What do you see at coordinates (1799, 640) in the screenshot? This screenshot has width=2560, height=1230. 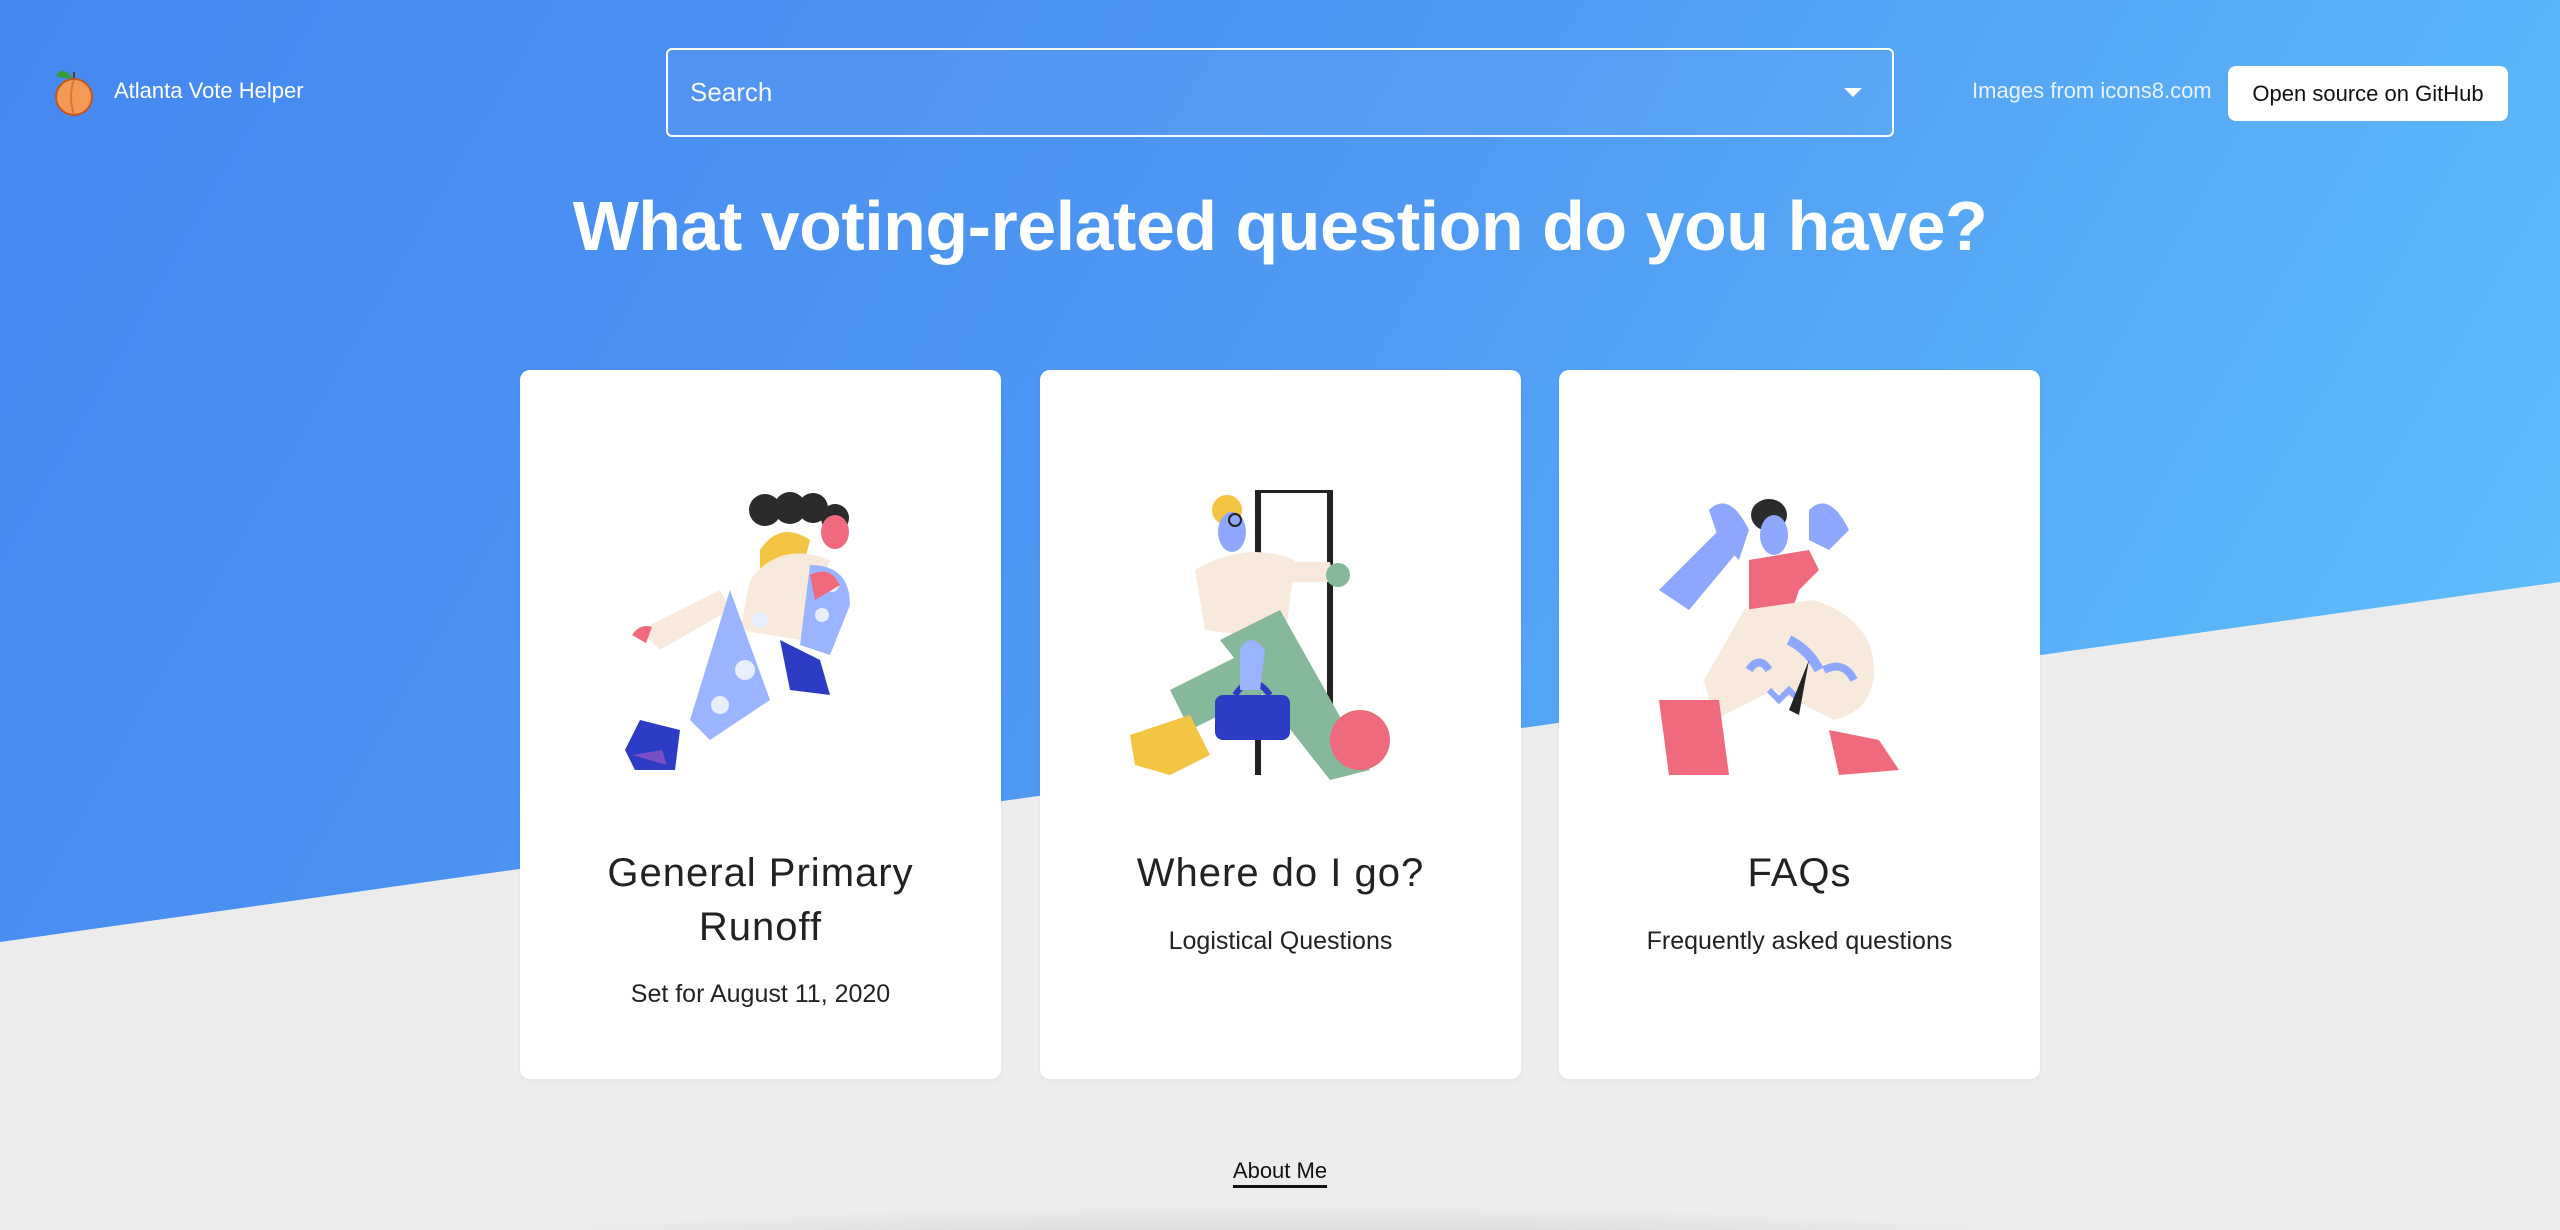 I see `confused-person-illustration` at bounding box center [1799, 640].